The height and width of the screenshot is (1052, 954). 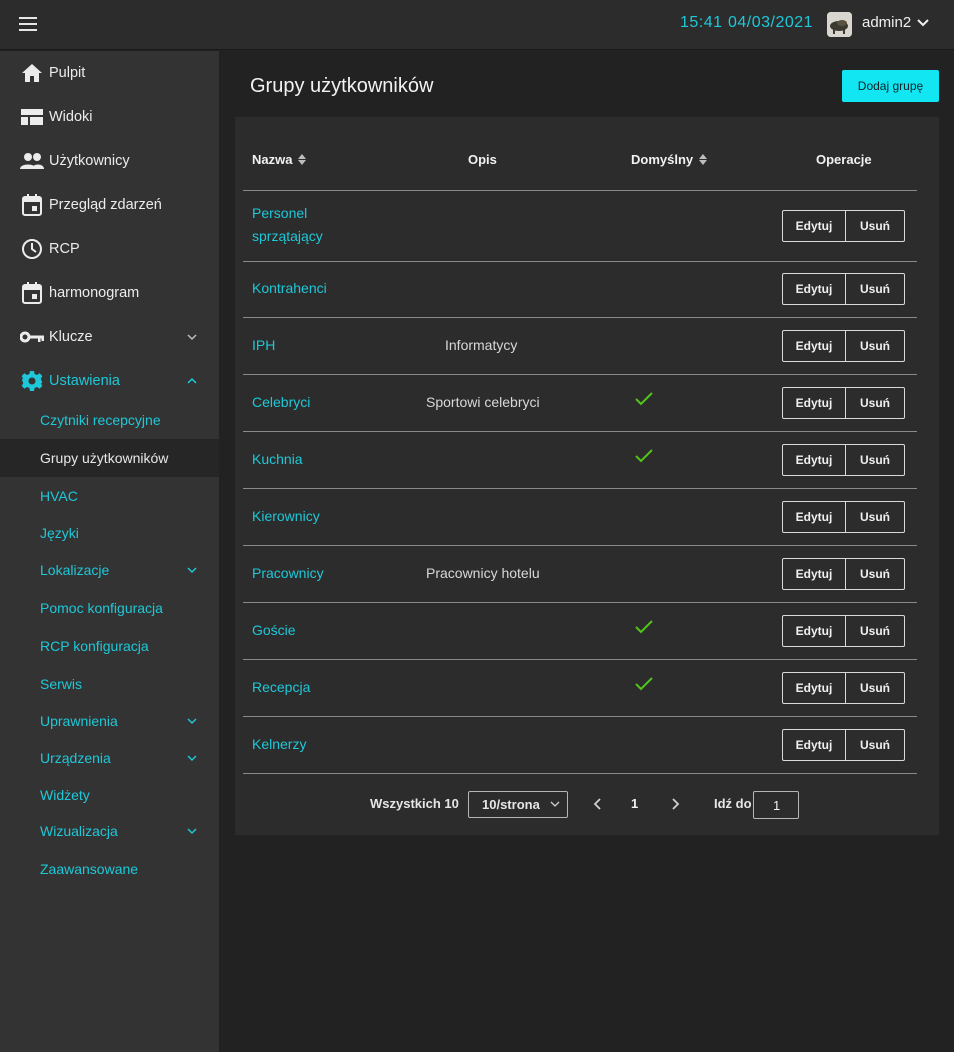 What do you see at coordinates (109, 73) in the screenshot?
I see `sidebar-item-pulpit: Pulpit` at bounding box center [109, 73].